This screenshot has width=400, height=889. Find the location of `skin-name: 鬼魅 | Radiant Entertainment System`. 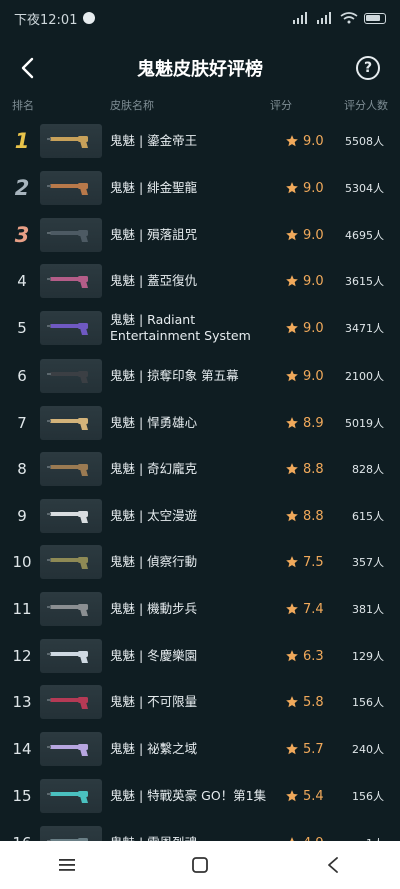

skin-name: 鬼魅 | Radiant Entertainment System is located at coordinates (180, 327).